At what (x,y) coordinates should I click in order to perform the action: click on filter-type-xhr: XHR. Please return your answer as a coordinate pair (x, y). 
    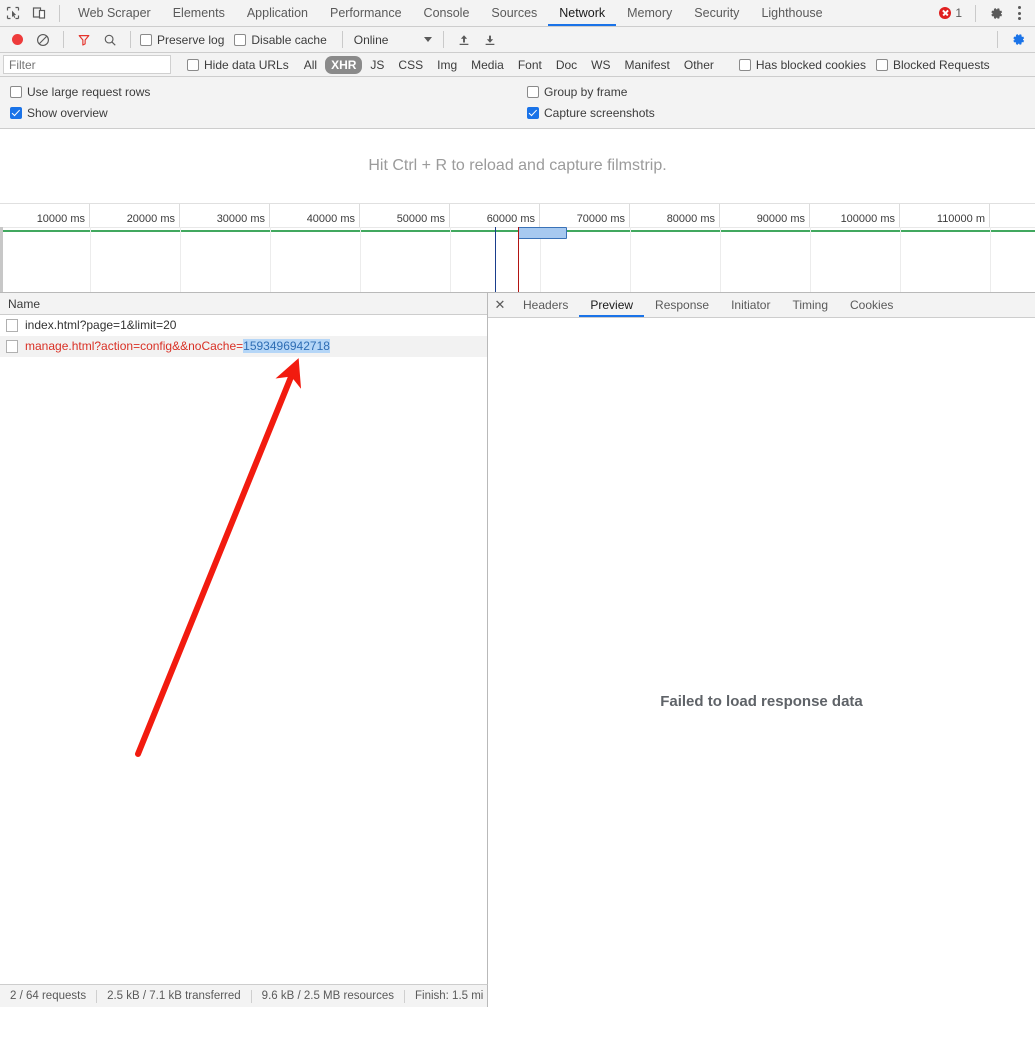
    Looking at the image, I should click on (344, 64).